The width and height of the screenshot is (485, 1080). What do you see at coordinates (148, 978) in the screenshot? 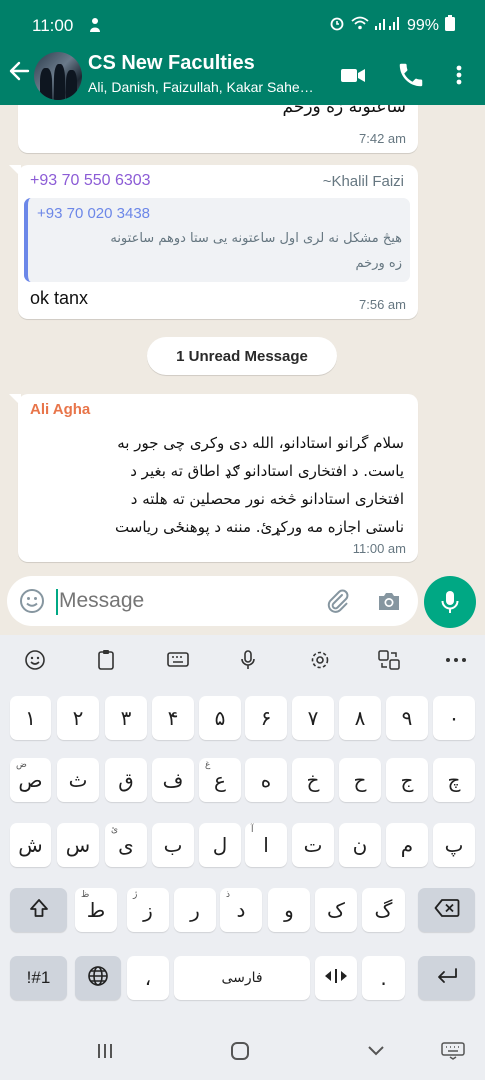
I see `comma-key: ،` at bounding box center [148, 978].